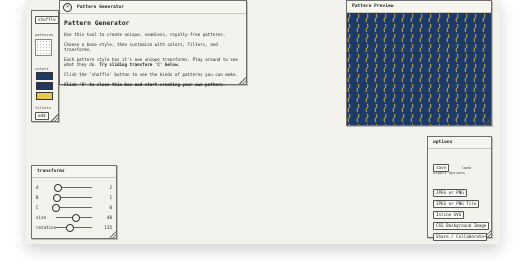 Image resolution: width=520 pixels, height=272 pixels. What do you see at coordinates (153, 7) in the screenshot?
I see `intro-titlebar: × Pattern Generator` at bounding box center [153, 7].